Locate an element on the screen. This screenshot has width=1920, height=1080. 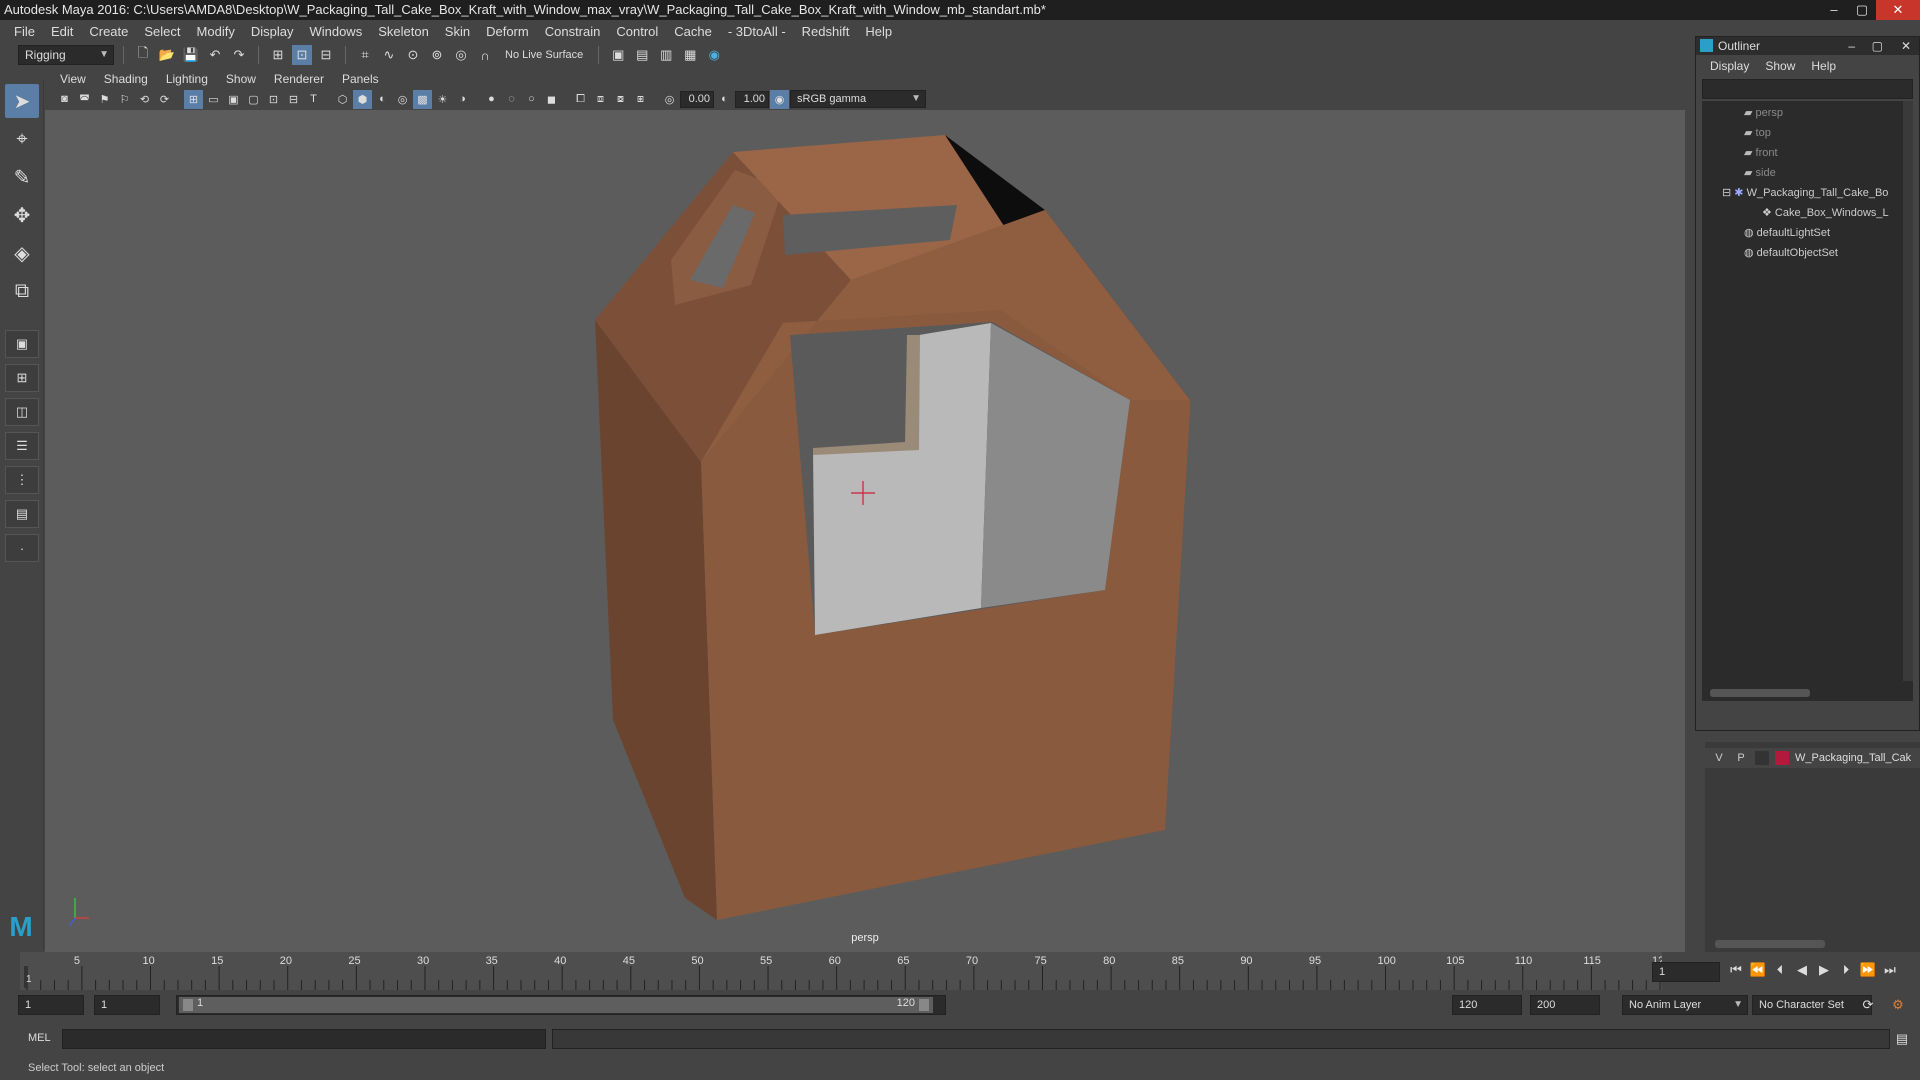
menu-create: Create is located at coordinates (108, 31).